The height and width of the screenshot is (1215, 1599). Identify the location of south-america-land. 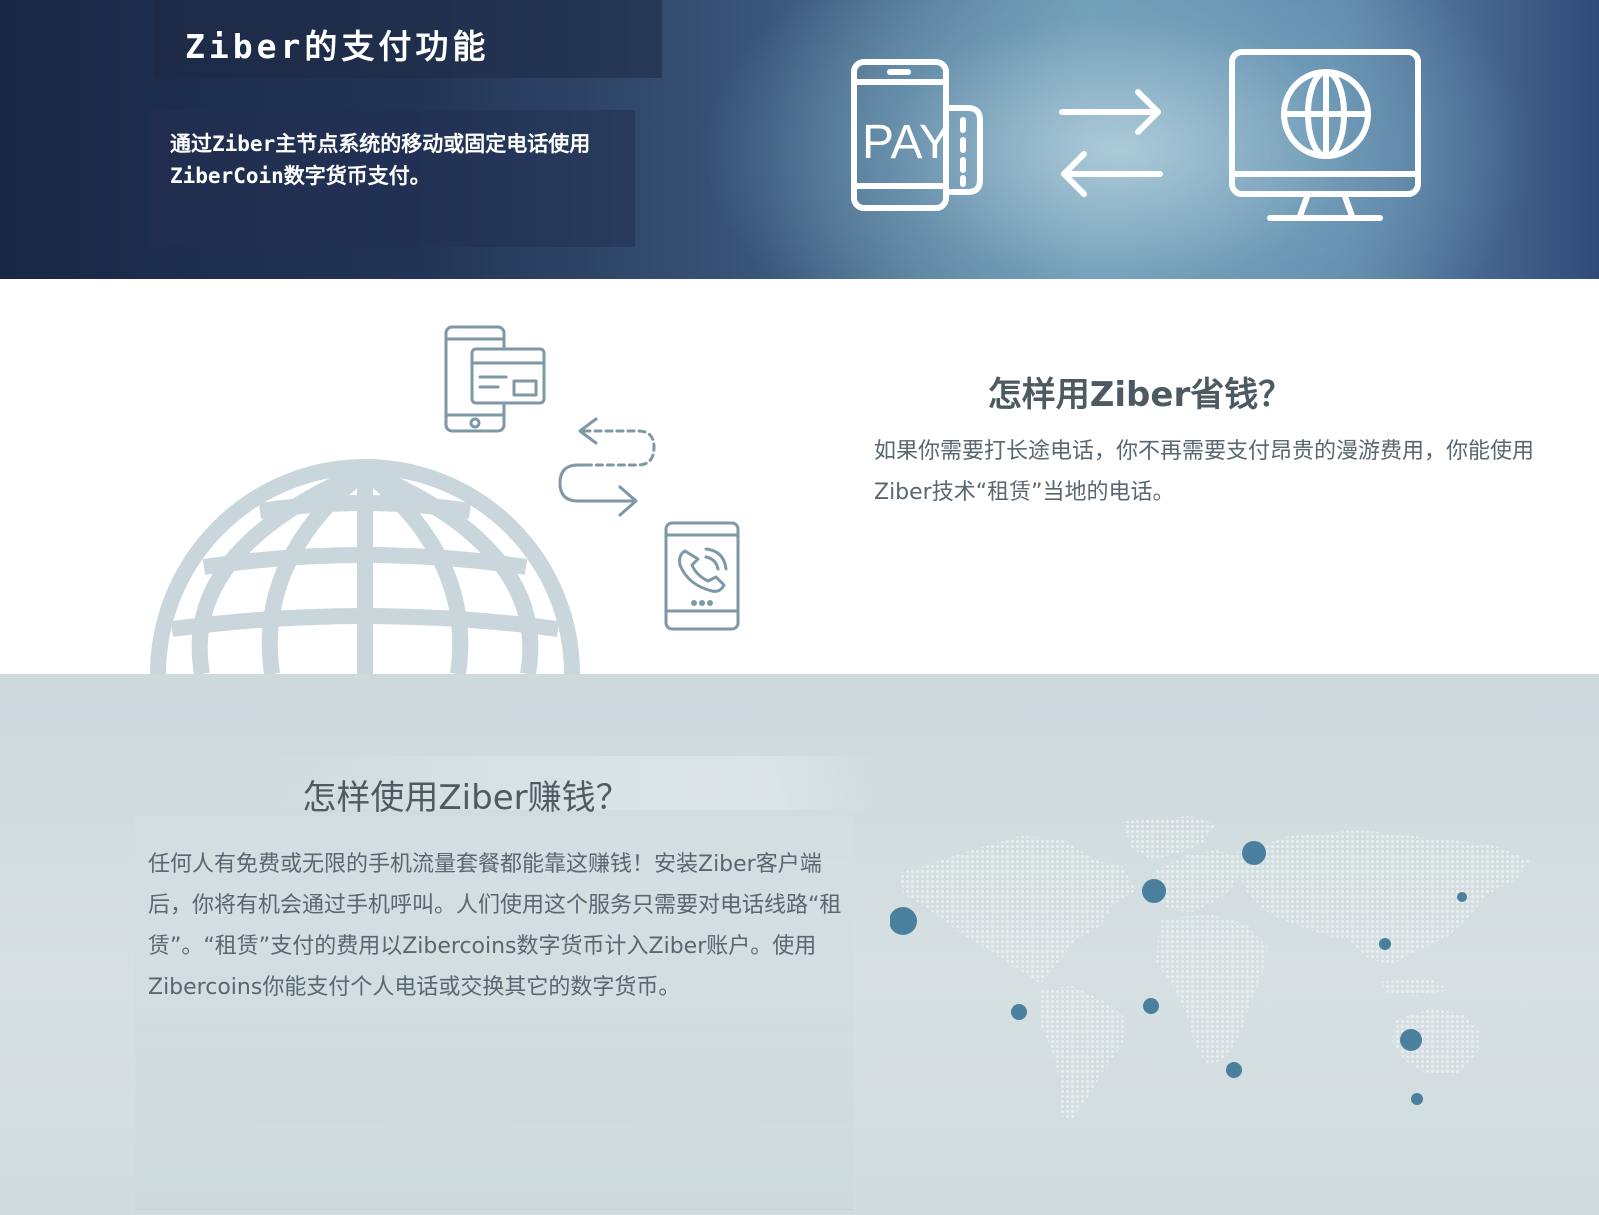
(1083, 1054).